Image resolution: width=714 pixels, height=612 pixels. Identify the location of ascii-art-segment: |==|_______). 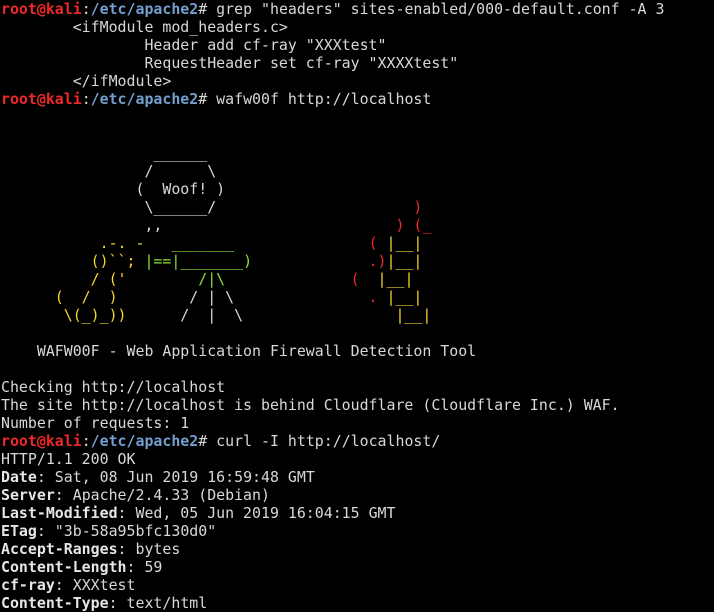
(194, 261).